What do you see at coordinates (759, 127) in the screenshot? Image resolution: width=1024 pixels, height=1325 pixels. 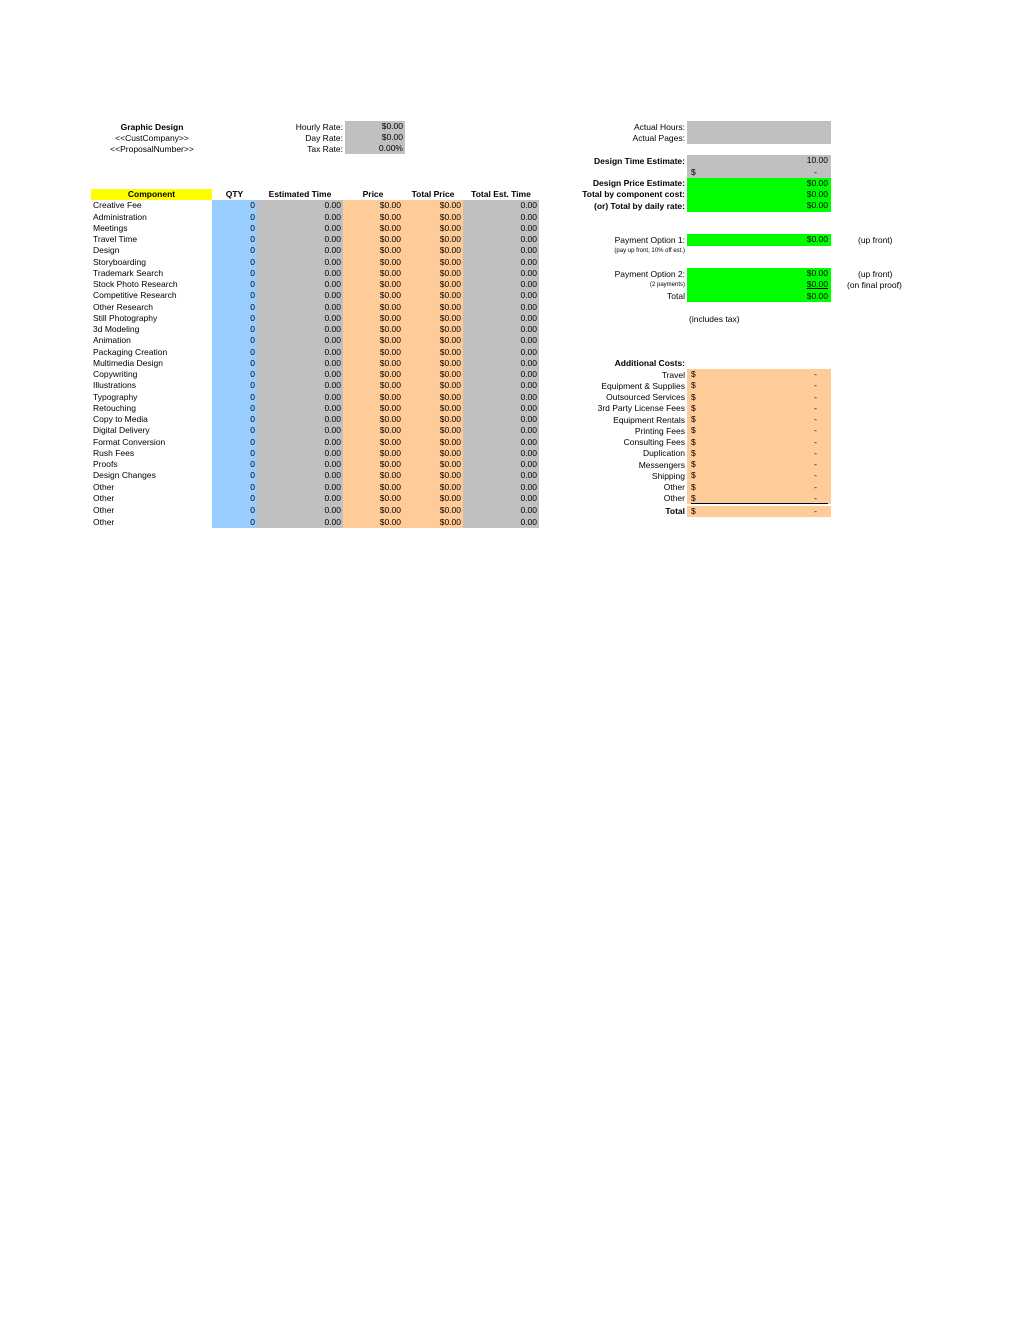 I see `actual-hours-field` at bounding box center [759, 127].